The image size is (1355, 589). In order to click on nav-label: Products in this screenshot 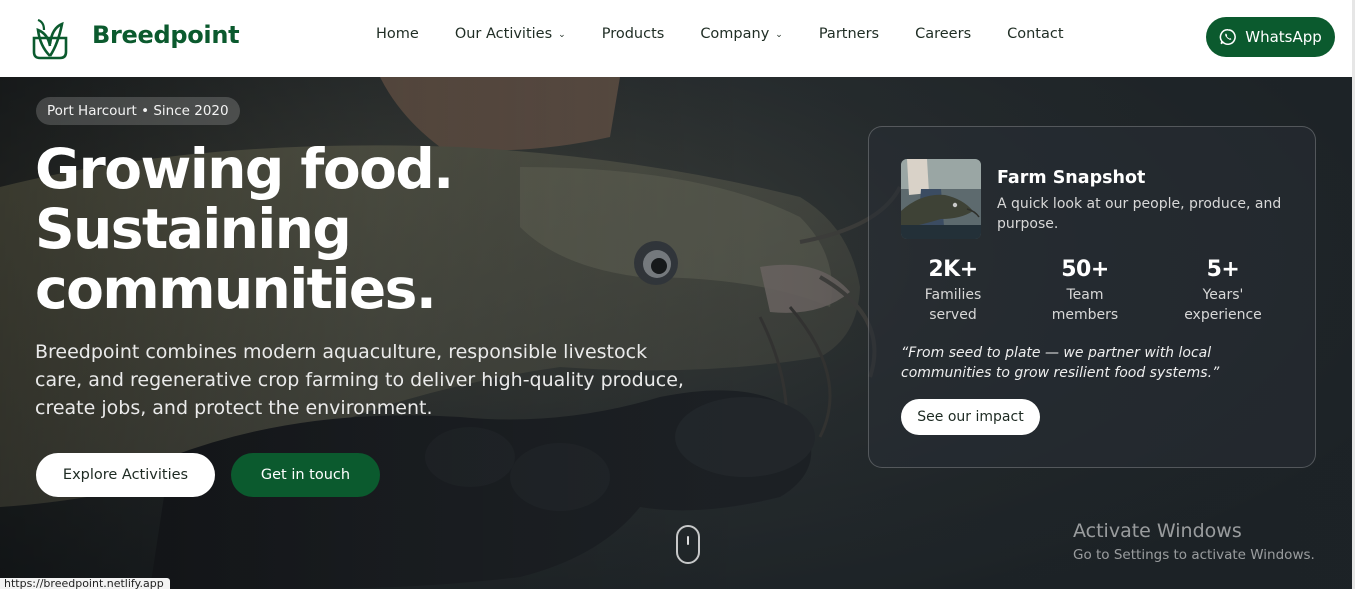, I will do `click(633, 34)`.